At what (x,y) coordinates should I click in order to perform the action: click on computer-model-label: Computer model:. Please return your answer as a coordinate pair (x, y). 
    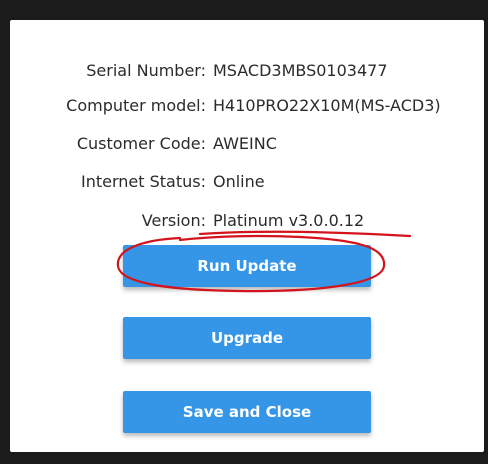
    Looking at the image, I should click on (136, 105).